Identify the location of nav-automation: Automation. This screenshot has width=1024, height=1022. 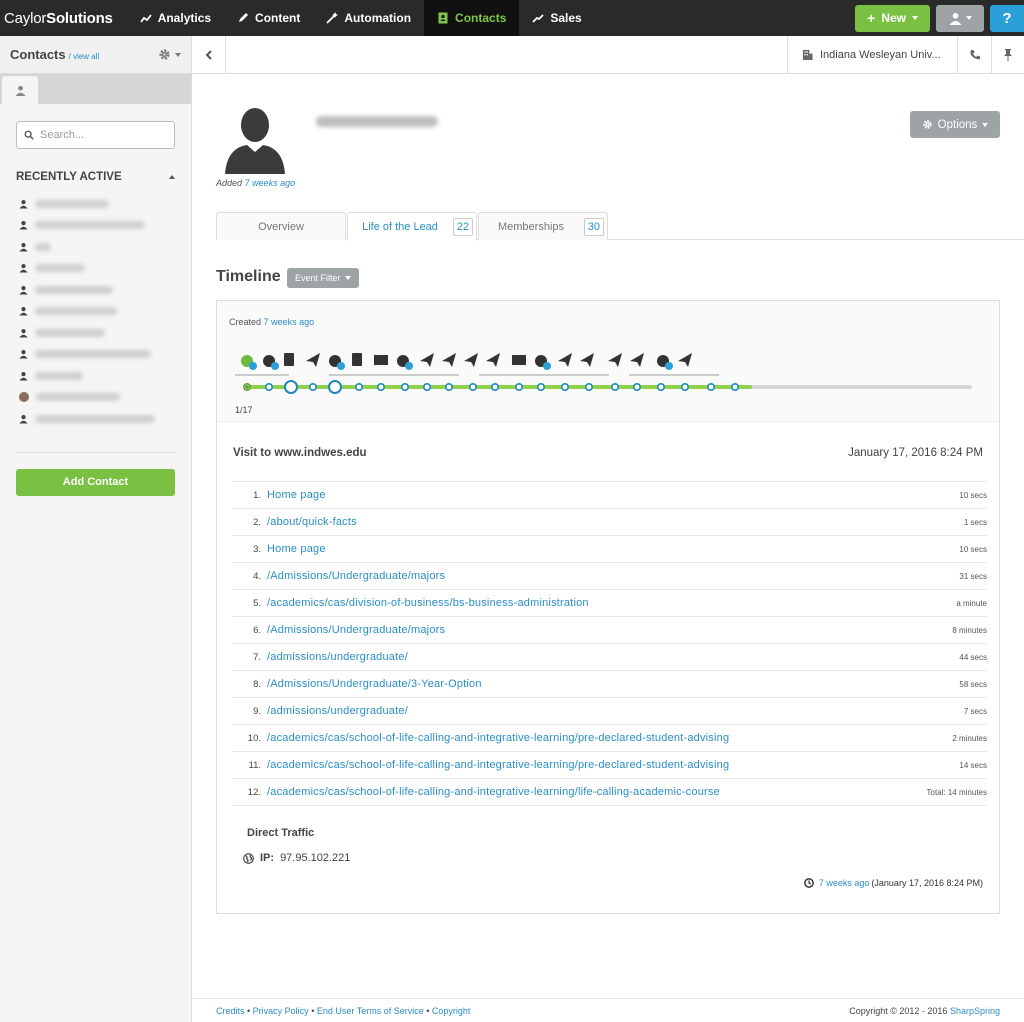
(368, 18).